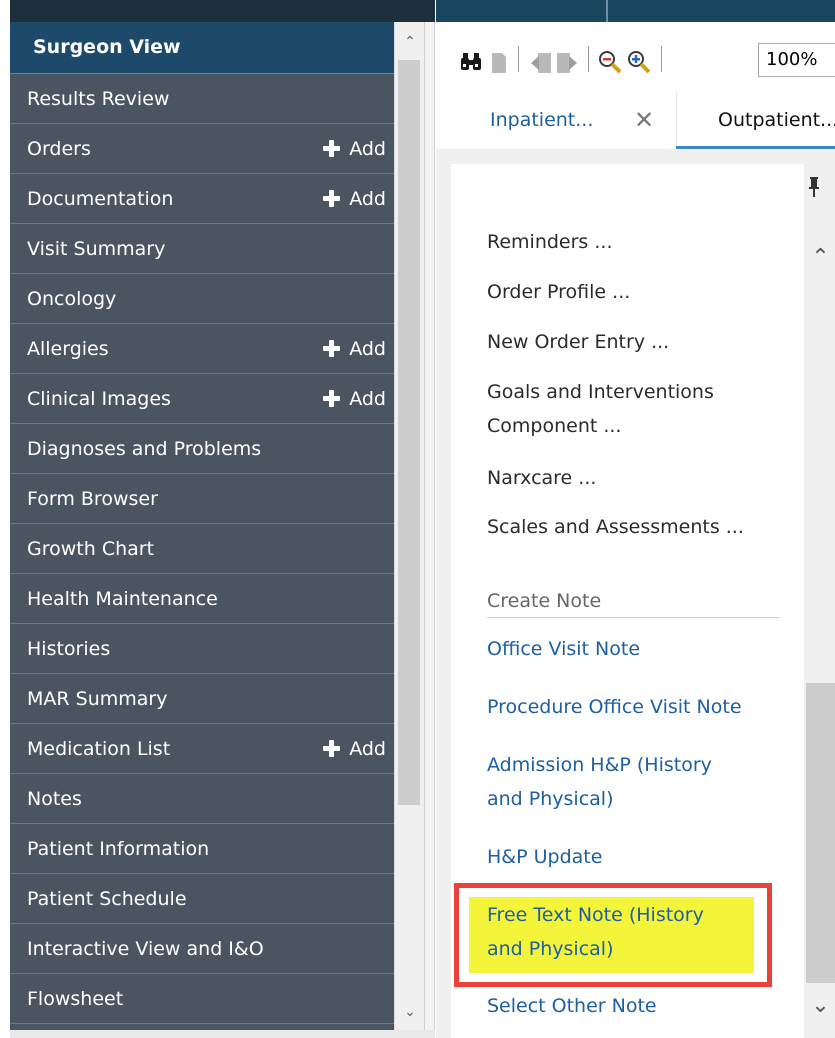 This screenshot has height=1038, width=835. What do you see at coordinates (563, 649) in the screenshot?
I see `link-office-visit-note: Office Visit Note` at bounding box center [563, 649].